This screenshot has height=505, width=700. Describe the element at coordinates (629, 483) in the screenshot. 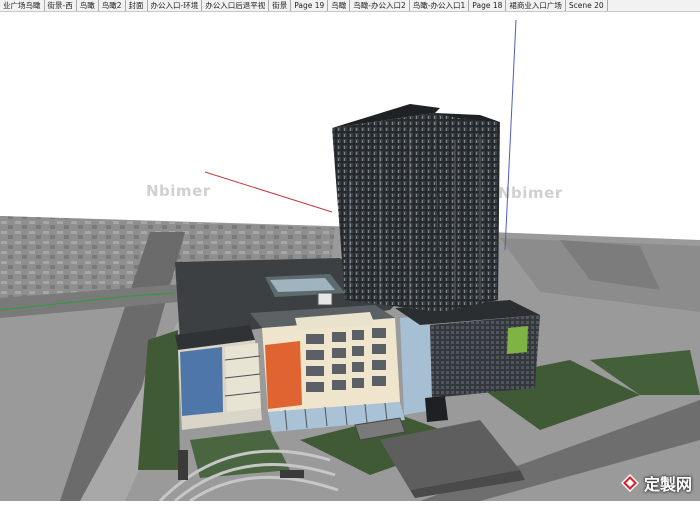

I see `logo-mark-icon` at that location.